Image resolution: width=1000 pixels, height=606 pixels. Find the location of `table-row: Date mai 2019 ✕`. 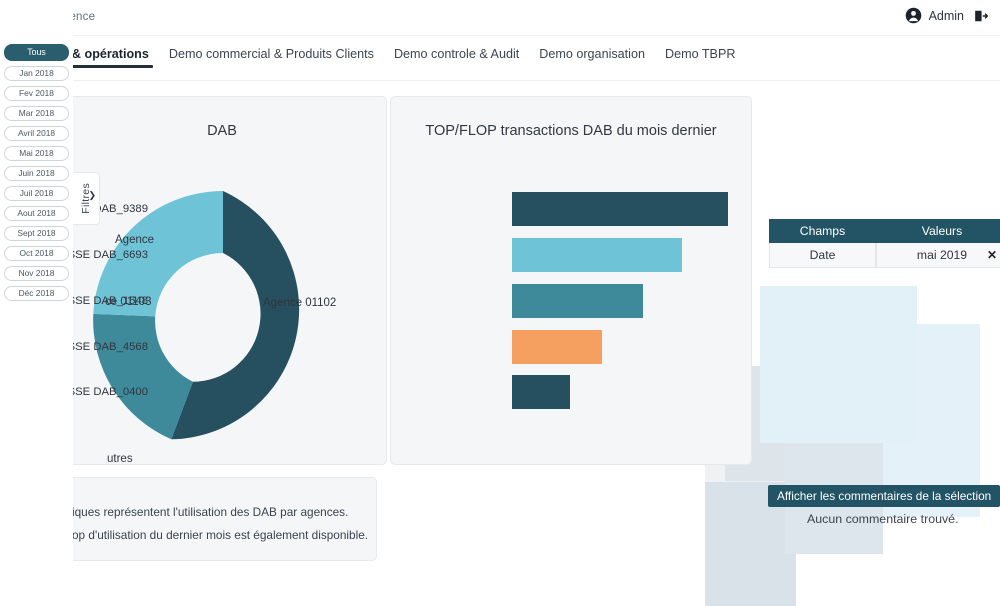

table-row: Date mai 2019 ✕ is located at coordinates (884, 255).